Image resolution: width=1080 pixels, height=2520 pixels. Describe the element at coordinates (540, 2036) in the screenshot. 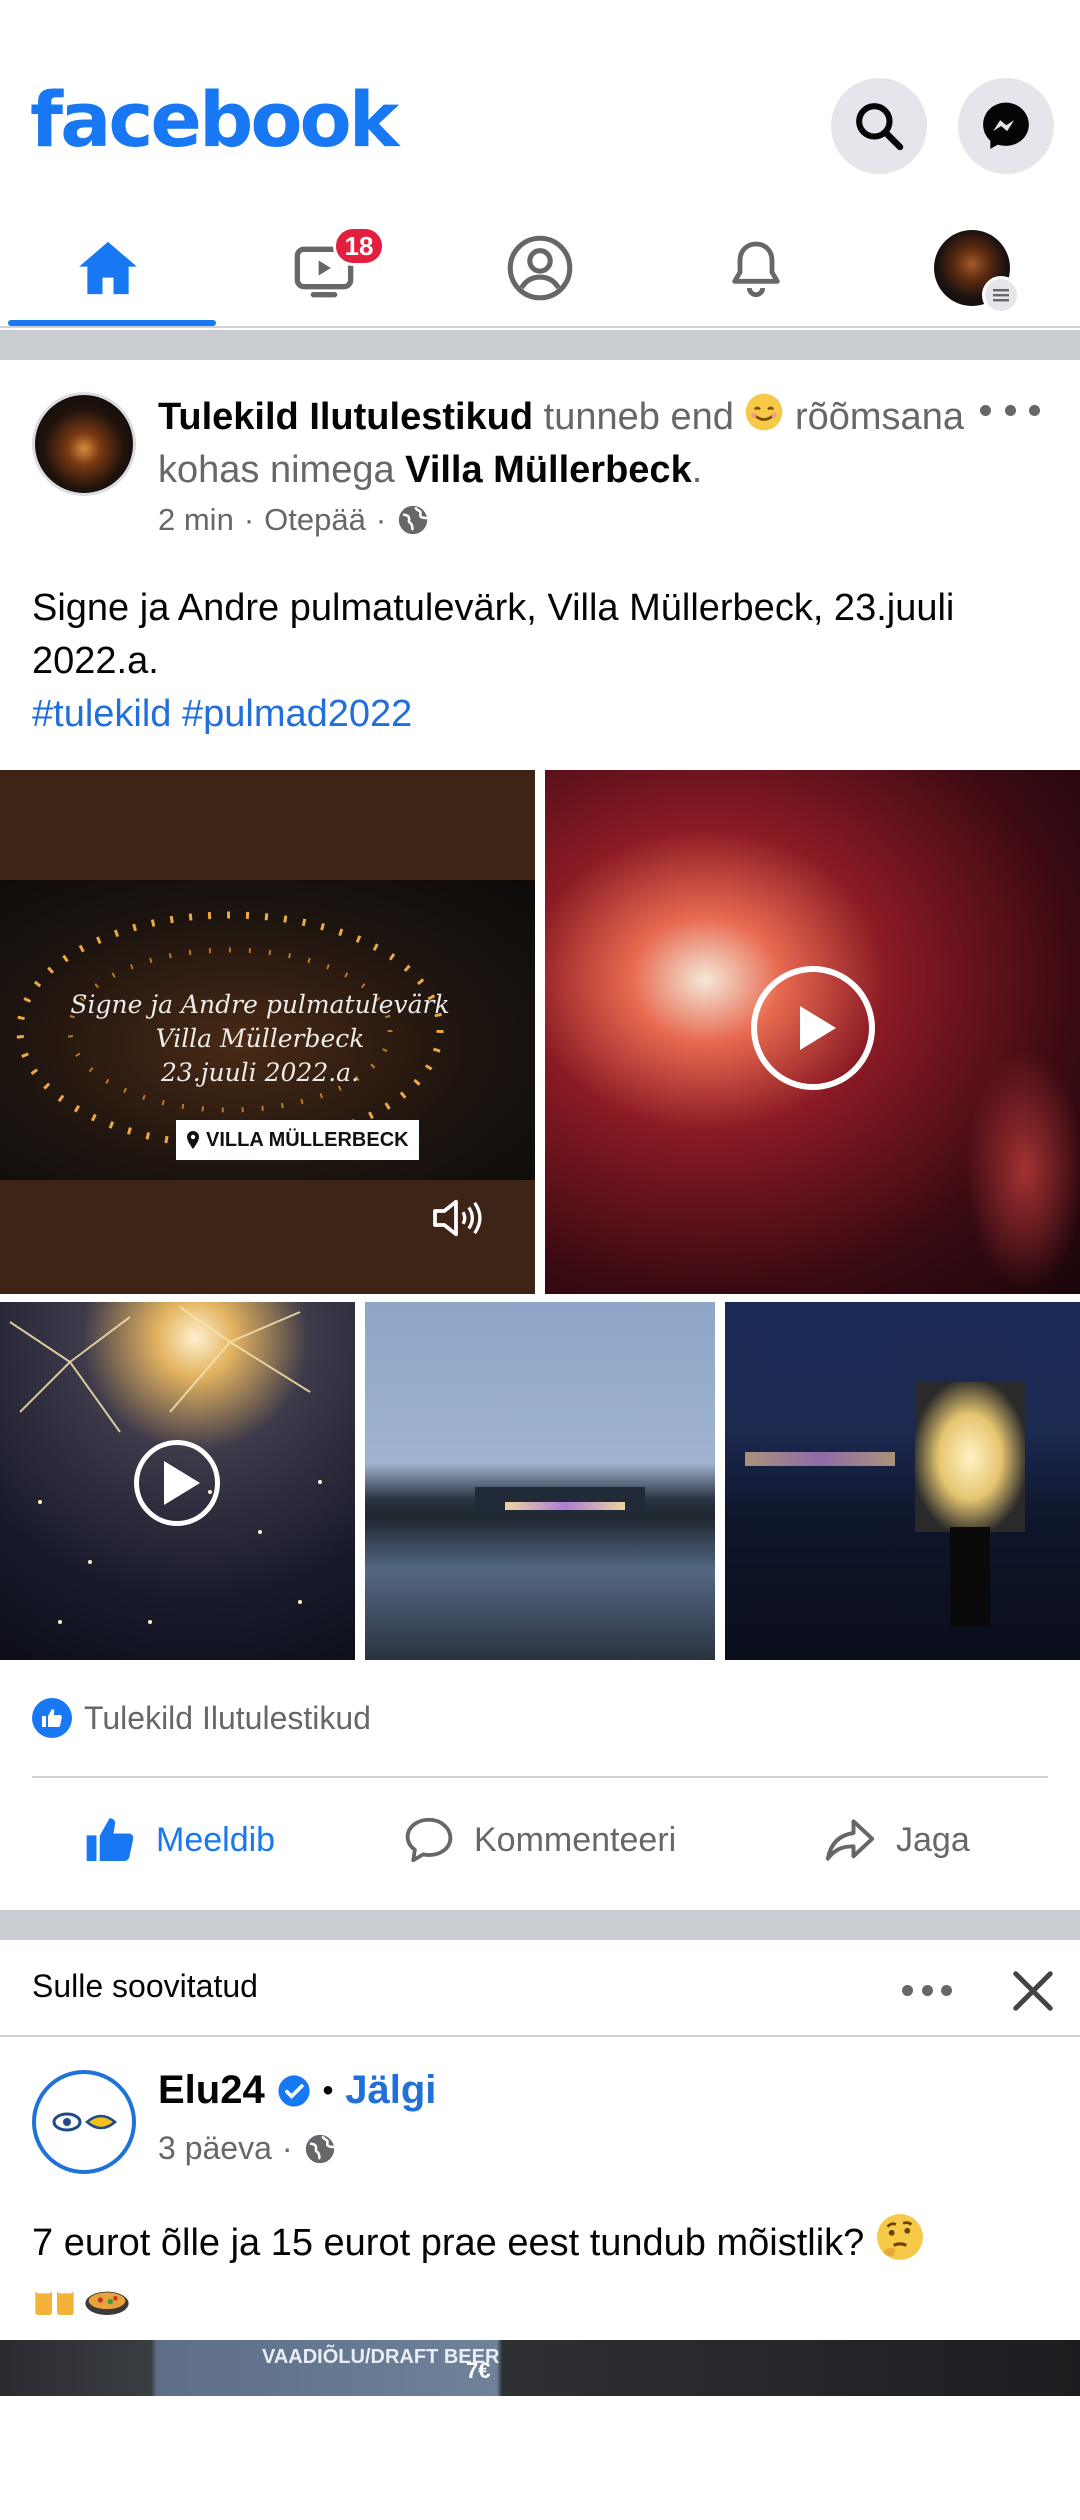

I see `suggested-separator` at that location.